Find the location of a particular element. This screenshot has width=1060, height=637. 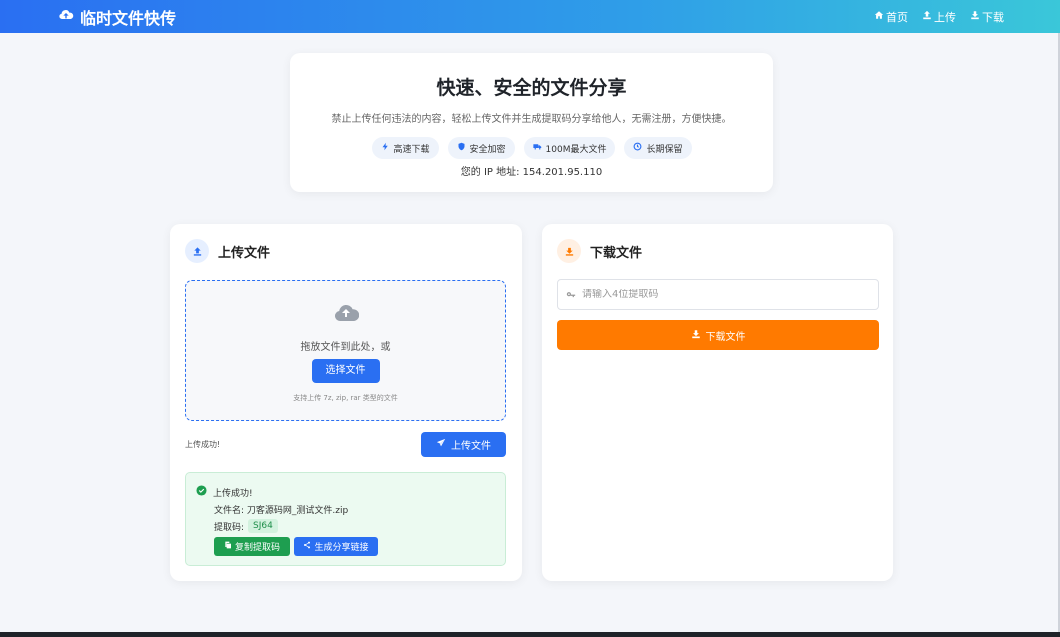

feature-label: 长期保留 is located at coordinates (664, 149).